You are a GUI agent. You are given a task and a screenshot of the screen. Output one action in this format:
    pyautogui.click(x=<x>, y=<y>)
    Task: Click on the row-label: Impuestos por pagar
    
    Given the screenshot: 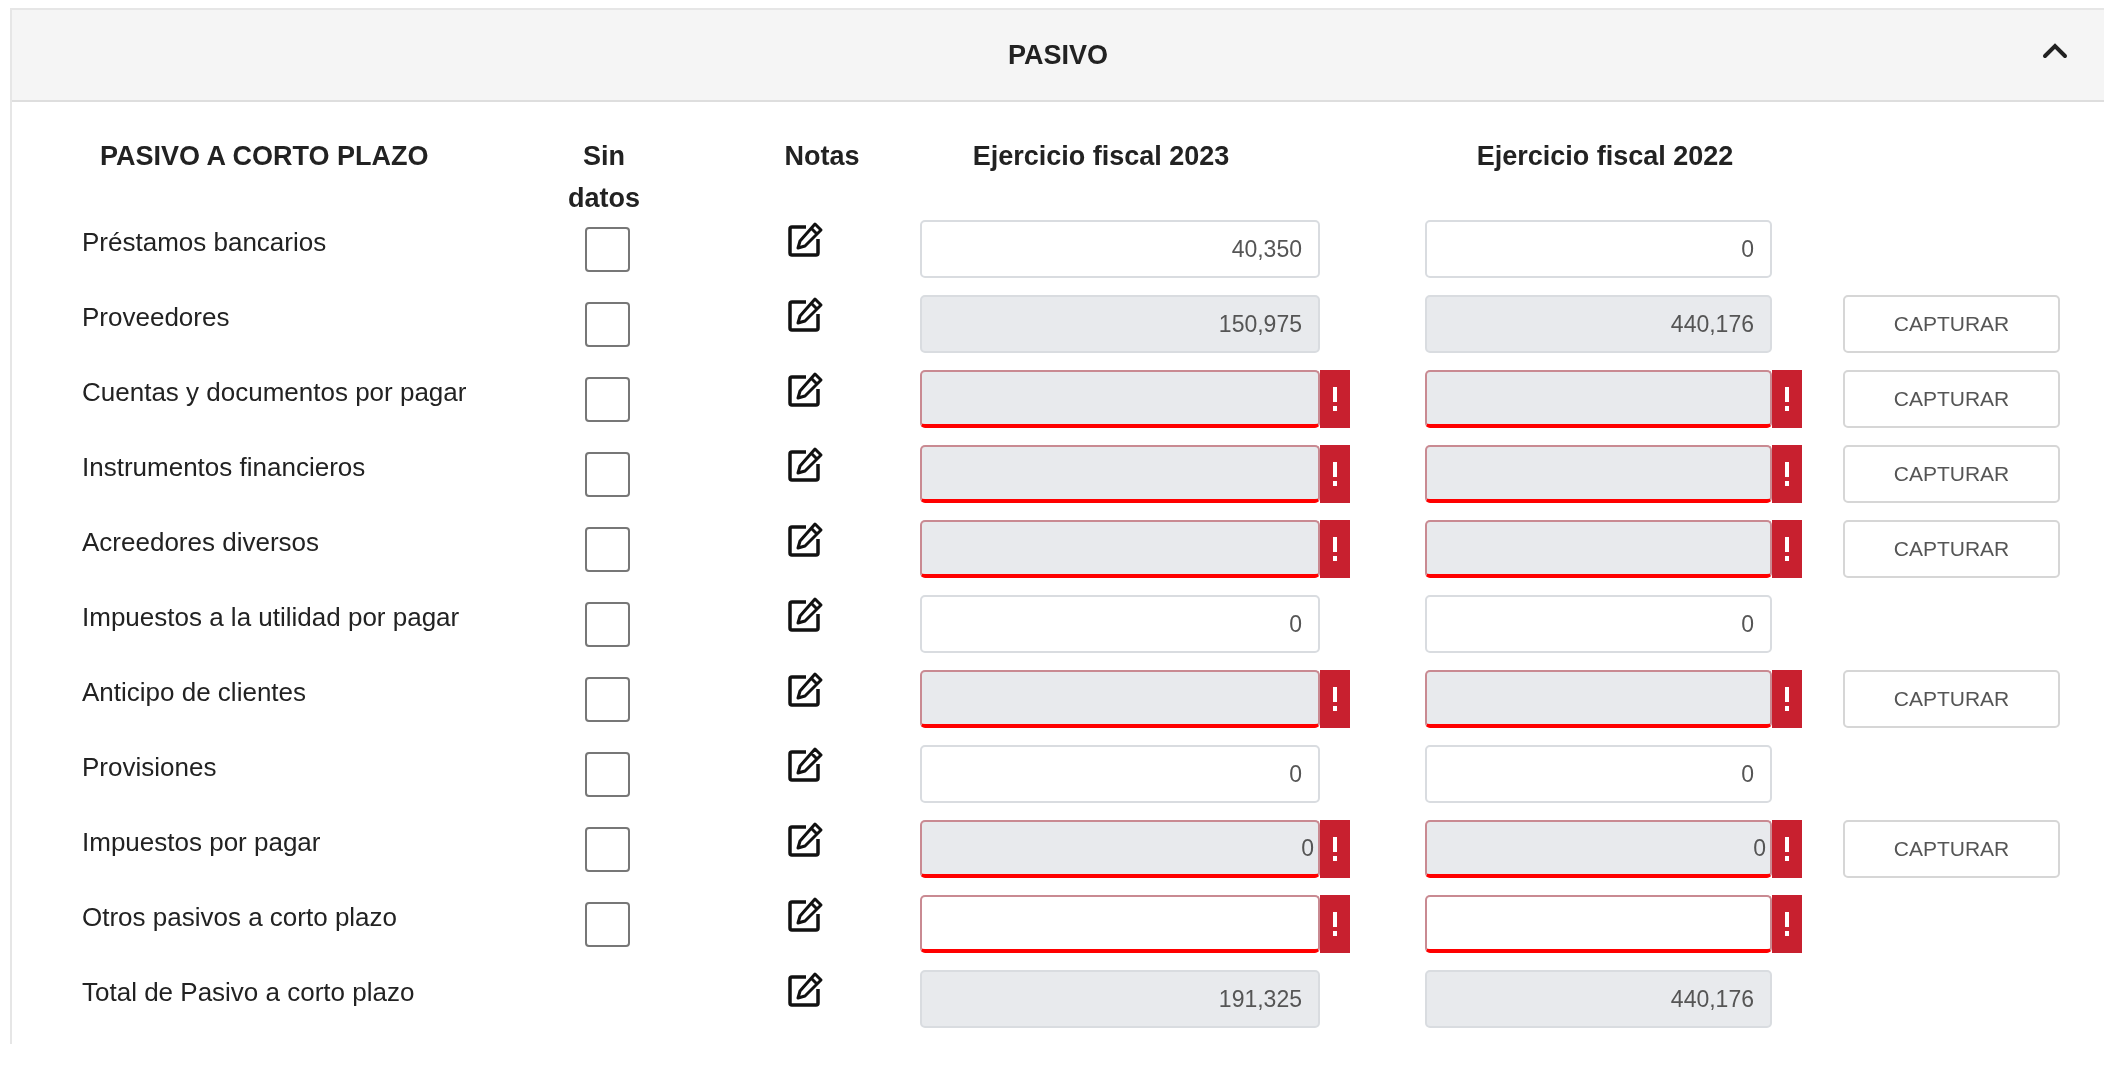 What is the action you would take?
    pyautogui.click(x=202, y=842)
    